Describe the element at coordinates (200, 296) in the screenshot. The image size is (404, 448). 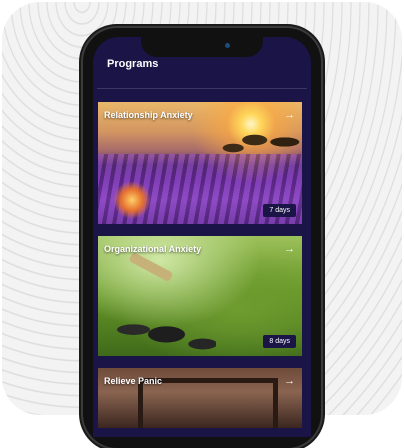
I see `program-card-organizational-anxiety: Organizational Anxiety → 8 days` at that location.